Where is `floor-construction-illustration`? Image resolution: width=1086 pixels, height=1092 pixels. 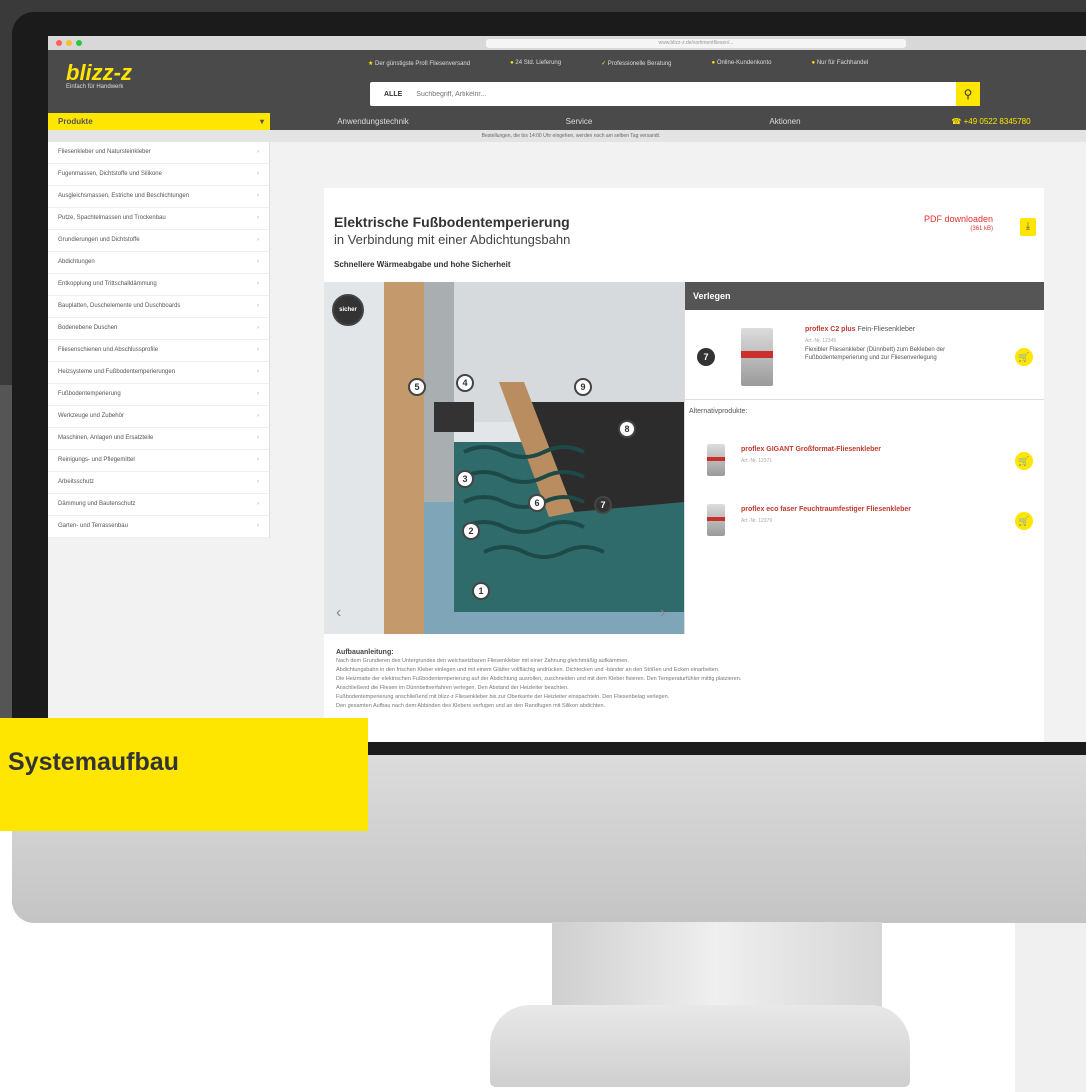
floor-construction-illustration is located at coordinates (504, 458).